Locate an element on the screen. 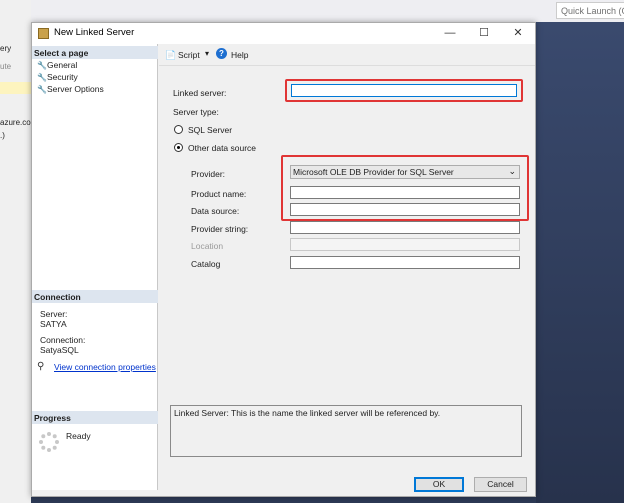 The width and height of the screenshot is (624, 503). highlight-box-linked-server is located at coordinates (404, 90).